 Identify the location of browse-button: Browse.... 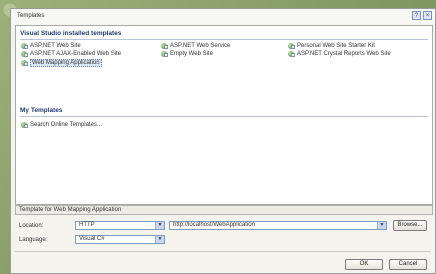
(410, 225).